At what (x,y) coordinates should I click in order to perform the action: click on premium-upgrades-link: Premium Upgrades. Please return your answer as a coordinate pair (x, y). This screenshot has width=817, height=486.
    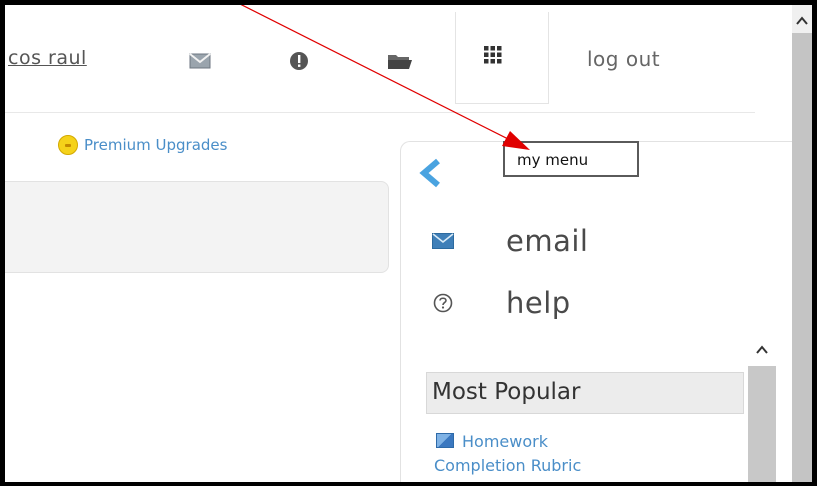
    Looking at the image, I should click on (142, 145).